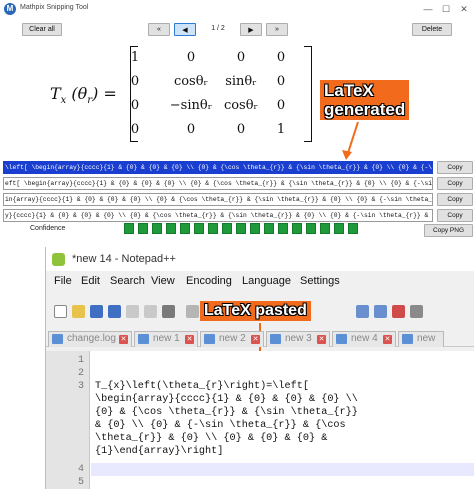 The image size is (474, 489). I want to click on print-icon, so click(168, 311).